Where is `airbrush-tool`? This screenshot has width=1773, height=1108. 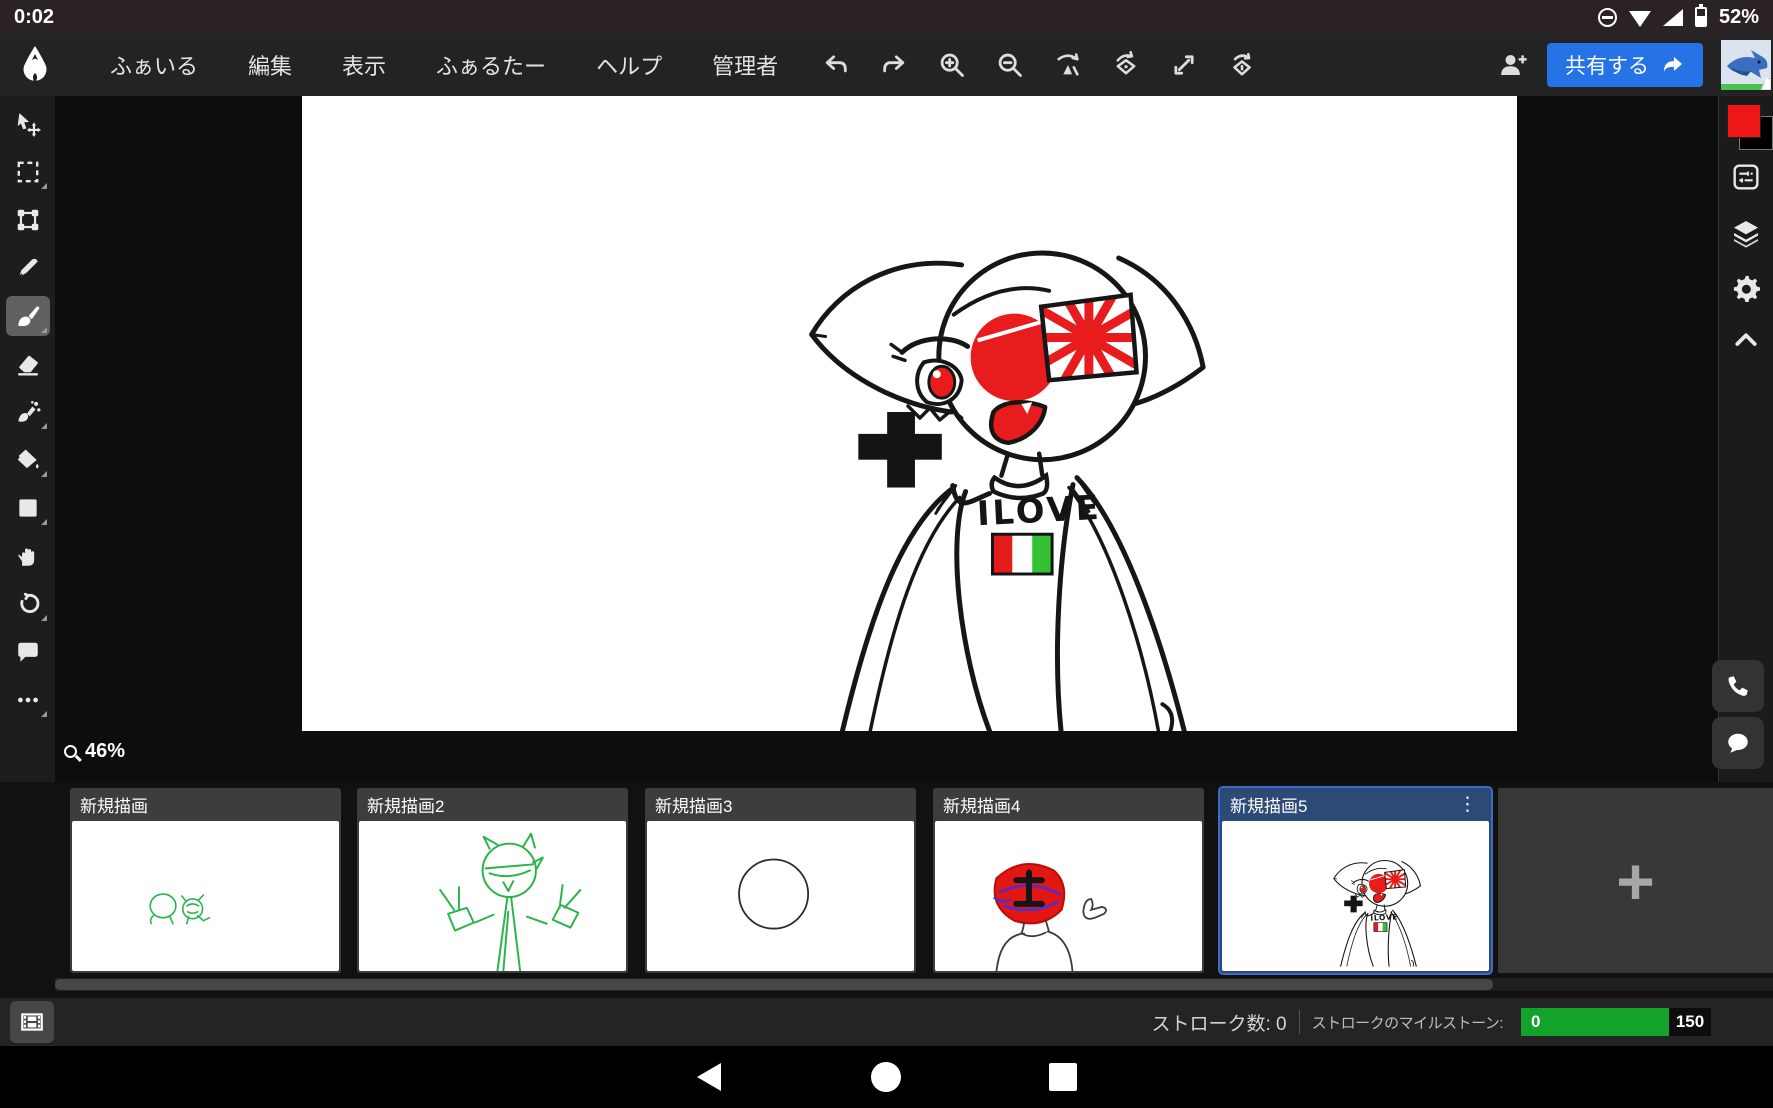 airbrush-tool is located at coordinates (28, 412).